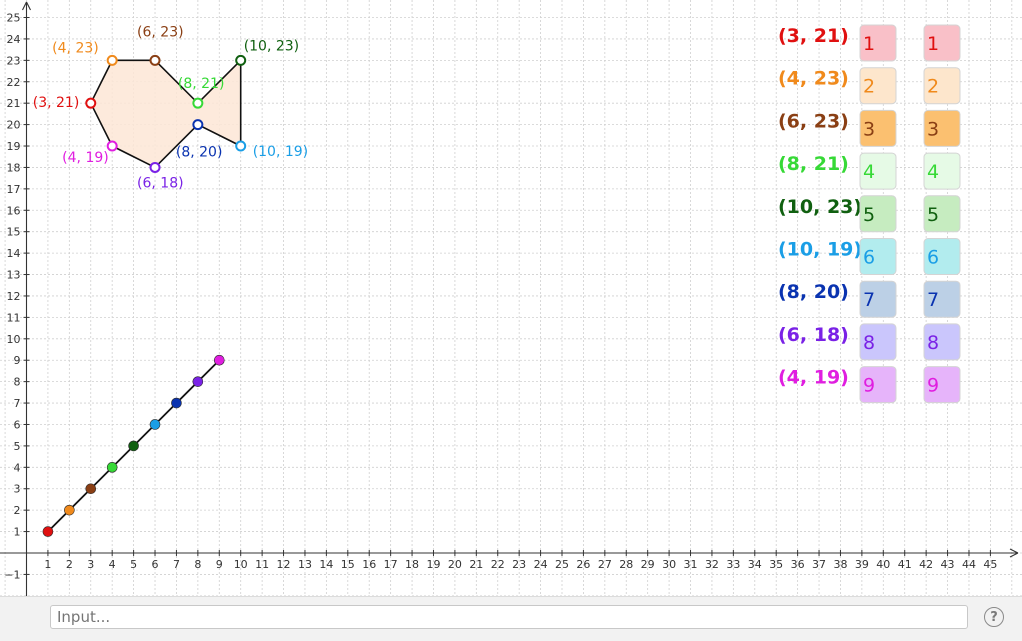 Image resolution: width=1022 pixels, height=641 pixels. I want to click on x-tick-label: 16, so click(369, 564).